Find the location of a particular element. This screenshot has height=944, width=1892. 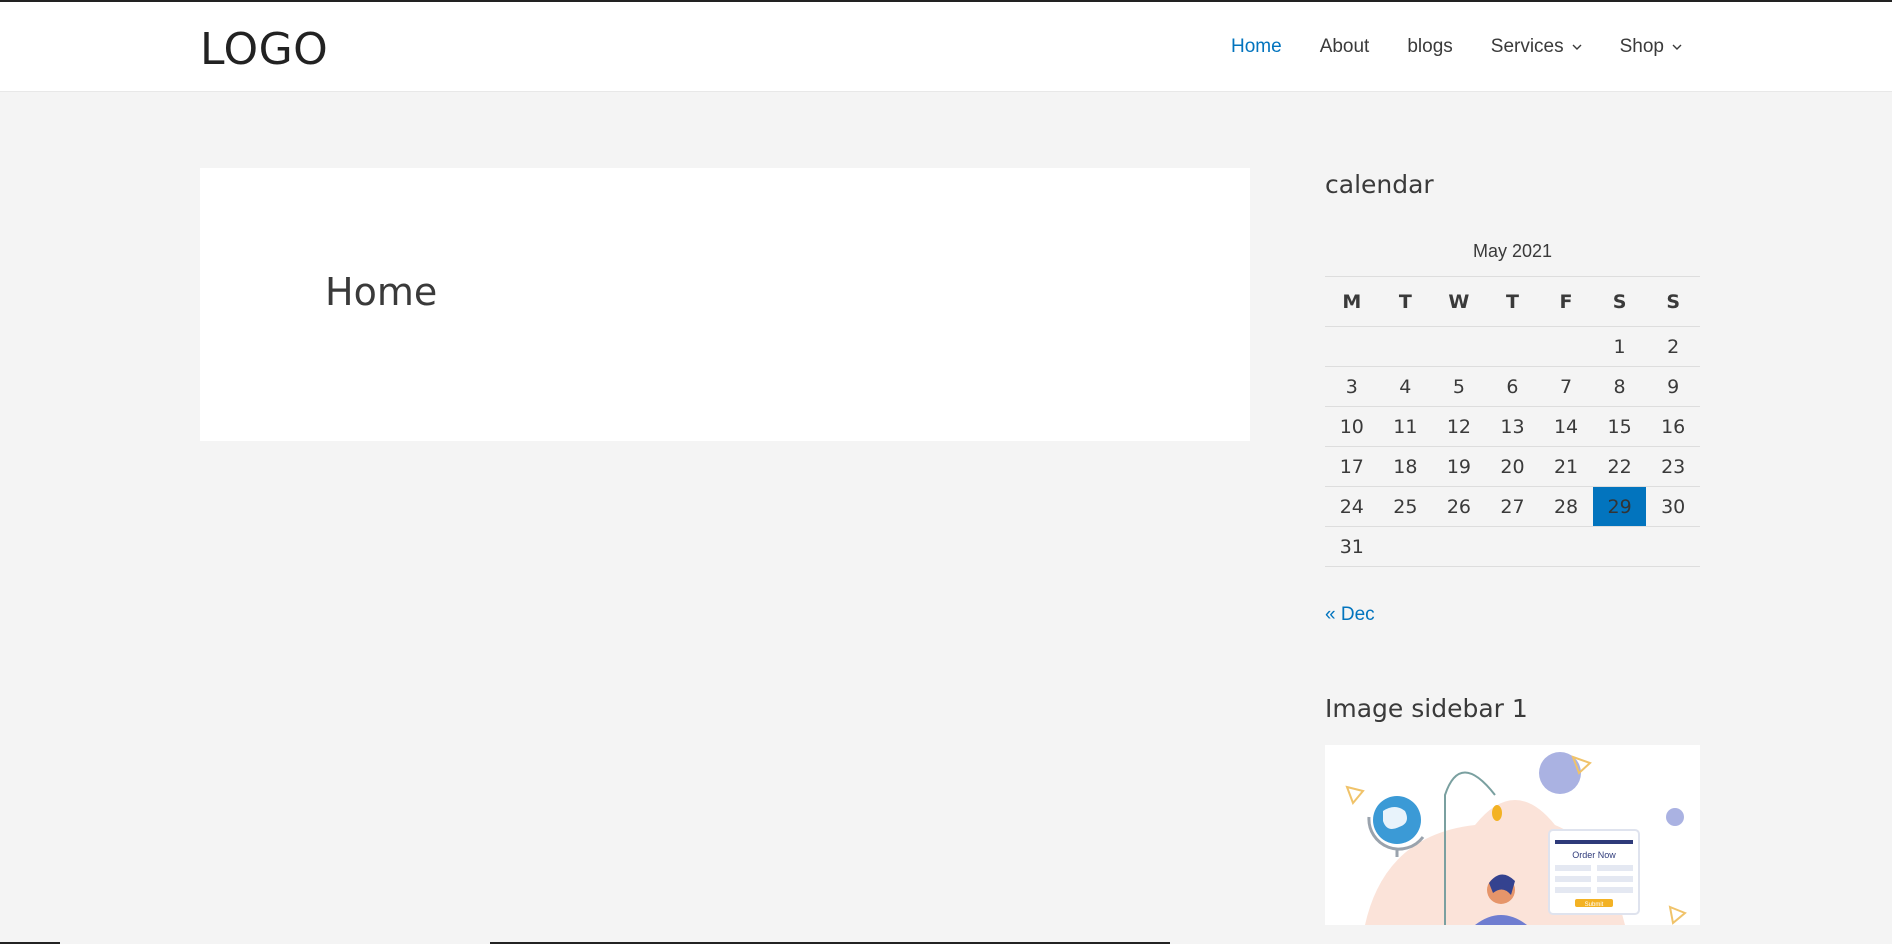

calendar-day: 2 is located at coordinates (1673, 346).